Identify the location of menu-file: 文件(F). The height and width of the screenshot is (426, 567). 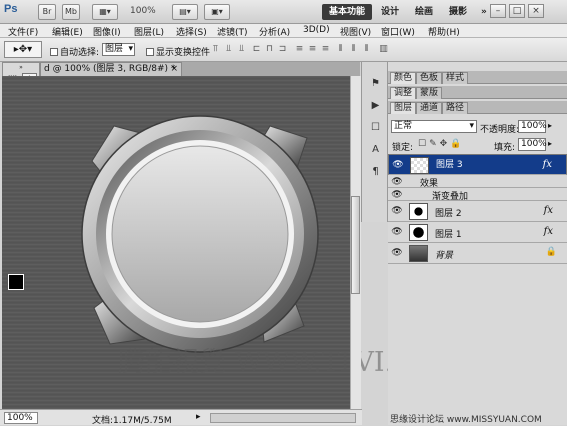
(23, 31).